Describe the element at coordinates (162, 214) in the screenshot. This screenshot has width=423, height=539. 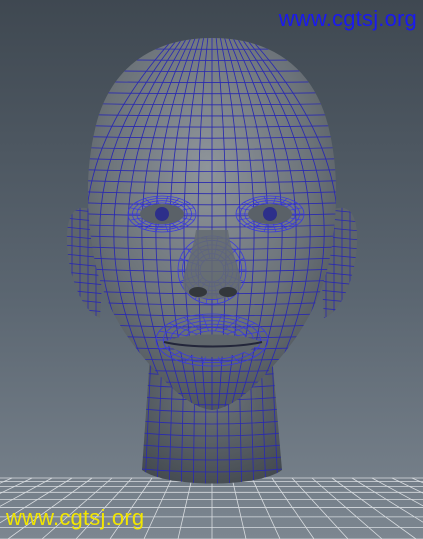
I see `left-eye` at that location.